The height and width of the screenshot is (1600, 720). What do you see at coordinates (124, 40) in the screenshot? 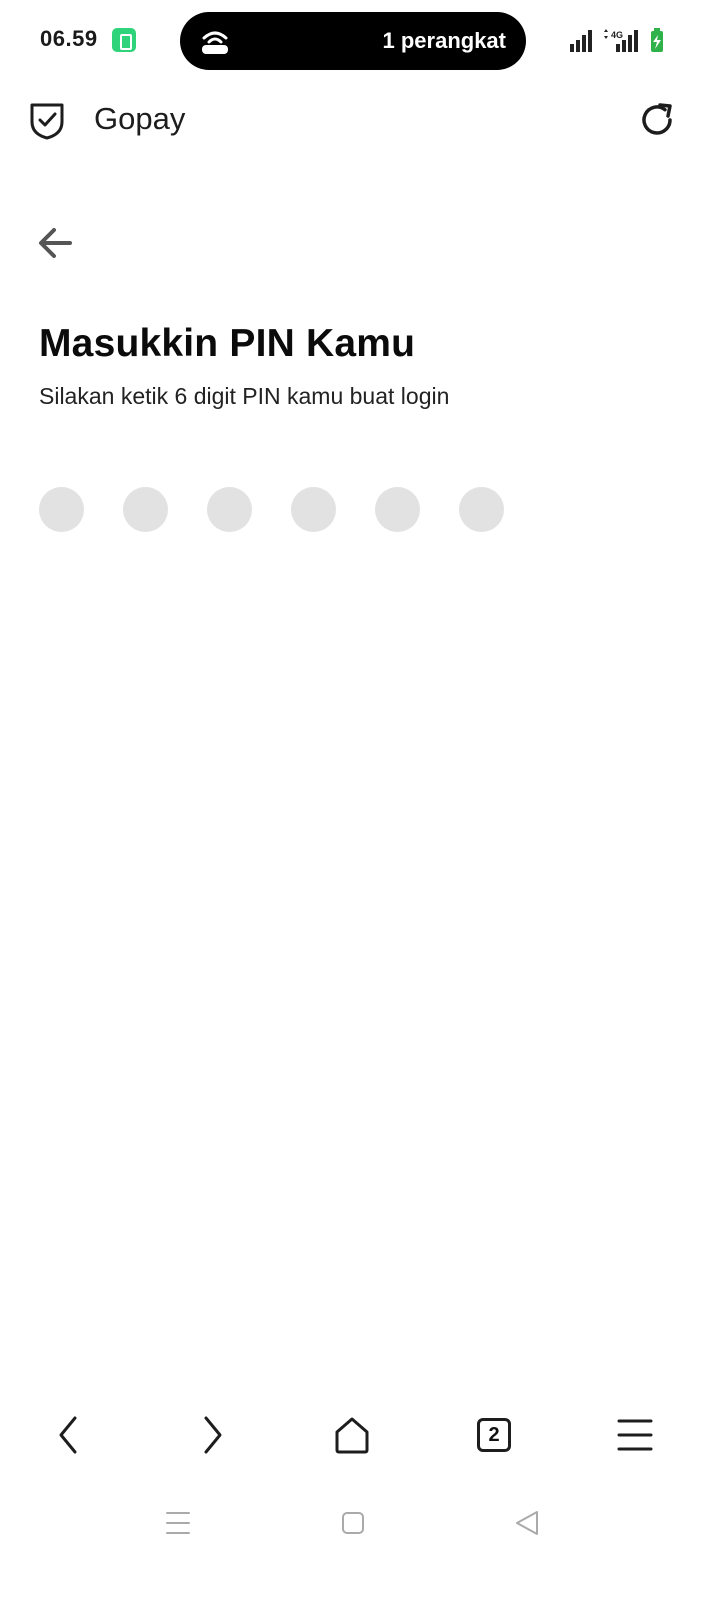
I see `battery-saver-icon` at bounding box center [124, 40].